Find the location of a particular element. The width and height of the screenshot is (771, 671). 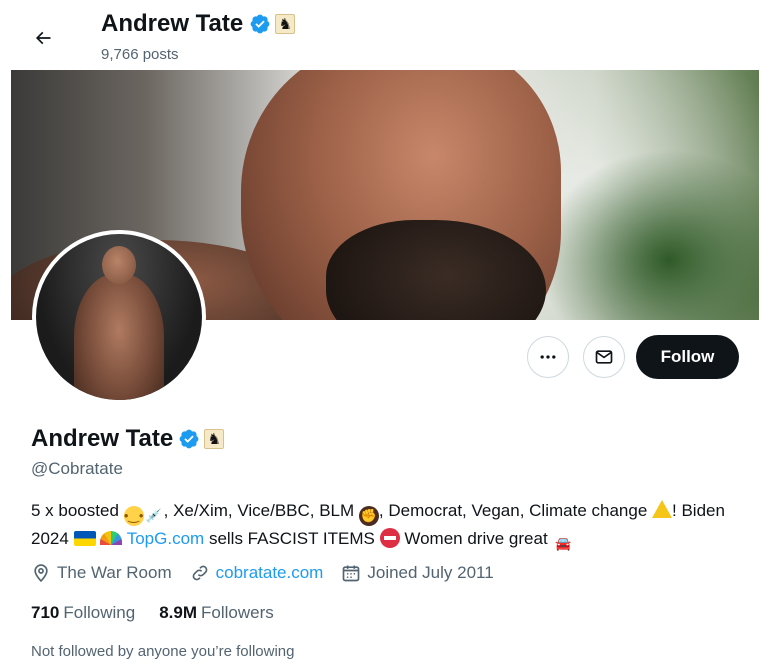

follow-counts: 710 Following 8.9M Followers is located at coordinates (164, 613).